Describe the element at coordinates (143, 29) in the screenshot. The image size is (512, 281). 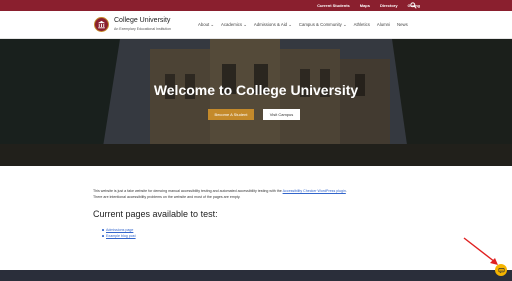
I see `site-tagline: An Exemplary Educational Institution` at that location.